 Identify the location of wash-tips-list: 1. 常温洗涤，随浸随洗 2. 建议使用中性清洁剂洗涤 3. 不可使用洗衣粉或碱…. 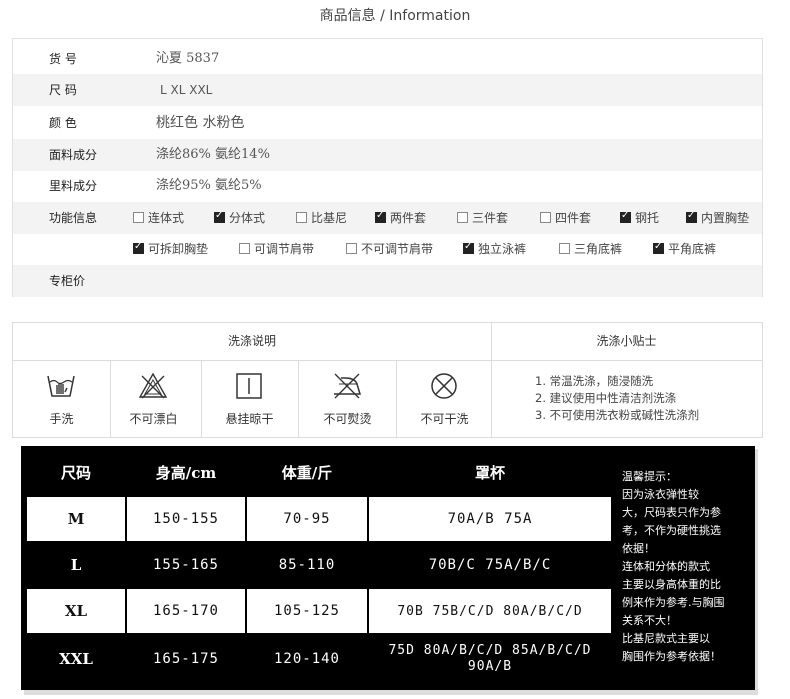
(617, 398).